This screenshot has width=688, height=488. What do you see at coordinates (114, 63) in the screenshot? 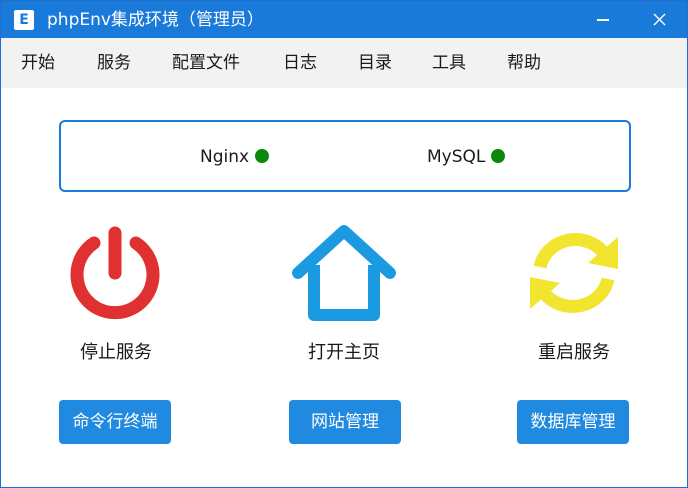
I see `menu-services: 服务` at bounding box center [114, 63].